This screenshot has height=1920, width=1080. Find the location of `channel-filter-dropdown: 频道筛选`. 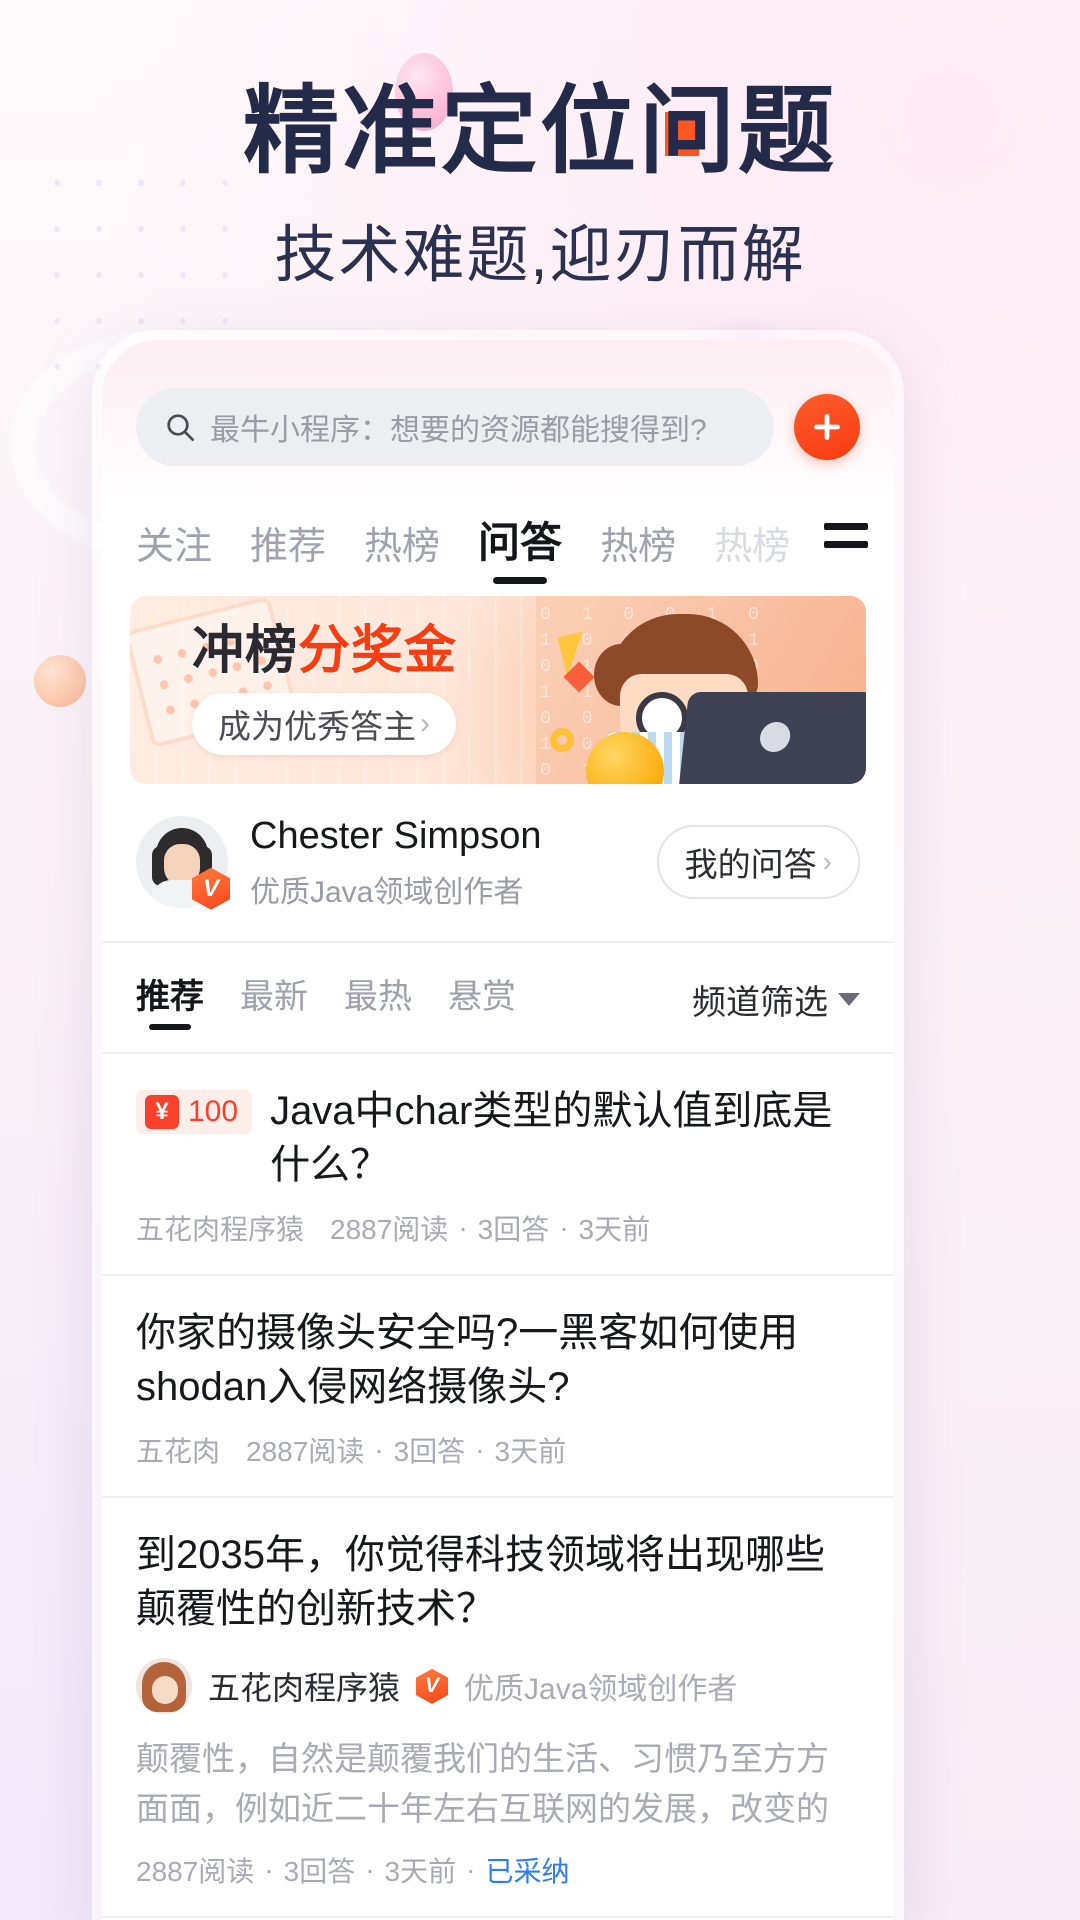

channel-filter-dropdown: 频道筛选 is located at coordinates (776, 999).